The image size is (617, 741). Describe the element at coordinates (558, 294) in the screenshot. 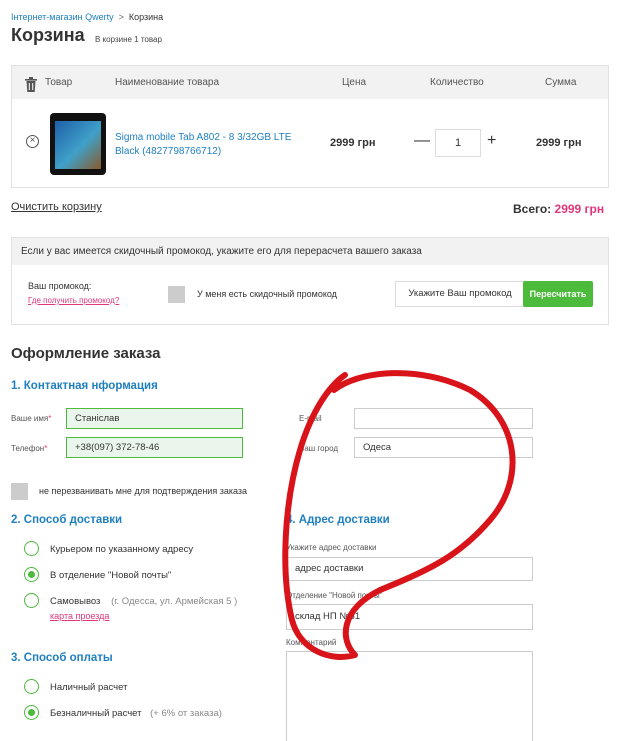

I see `recalculate-button: Пересчитать` at that location.